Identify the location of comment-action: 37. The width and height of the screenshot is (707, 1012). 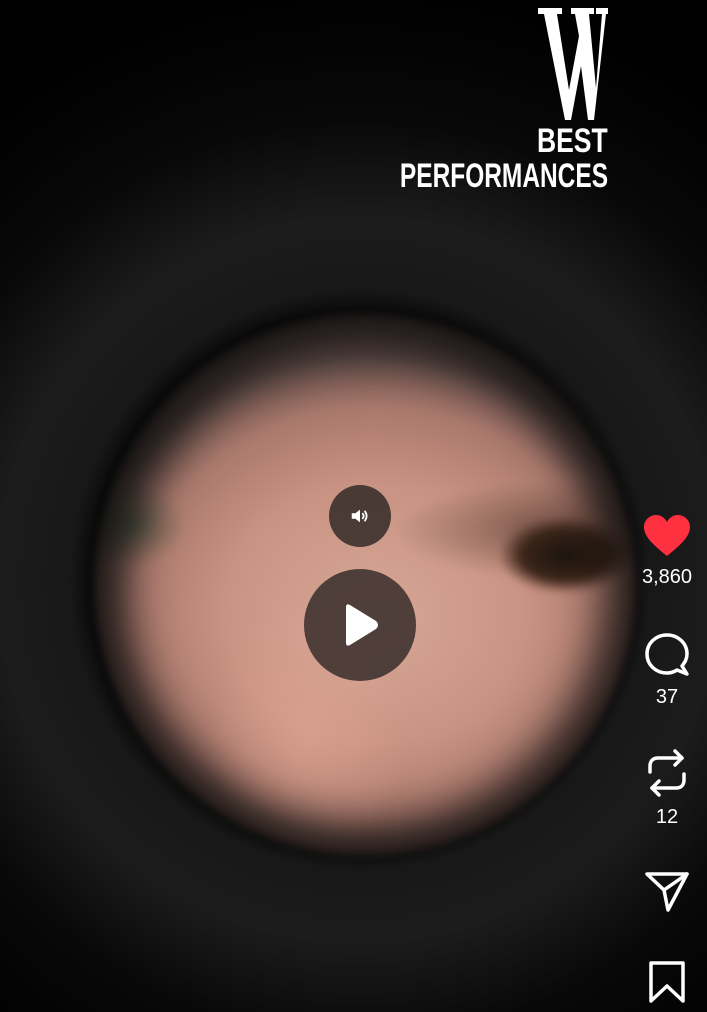
(667, 670).